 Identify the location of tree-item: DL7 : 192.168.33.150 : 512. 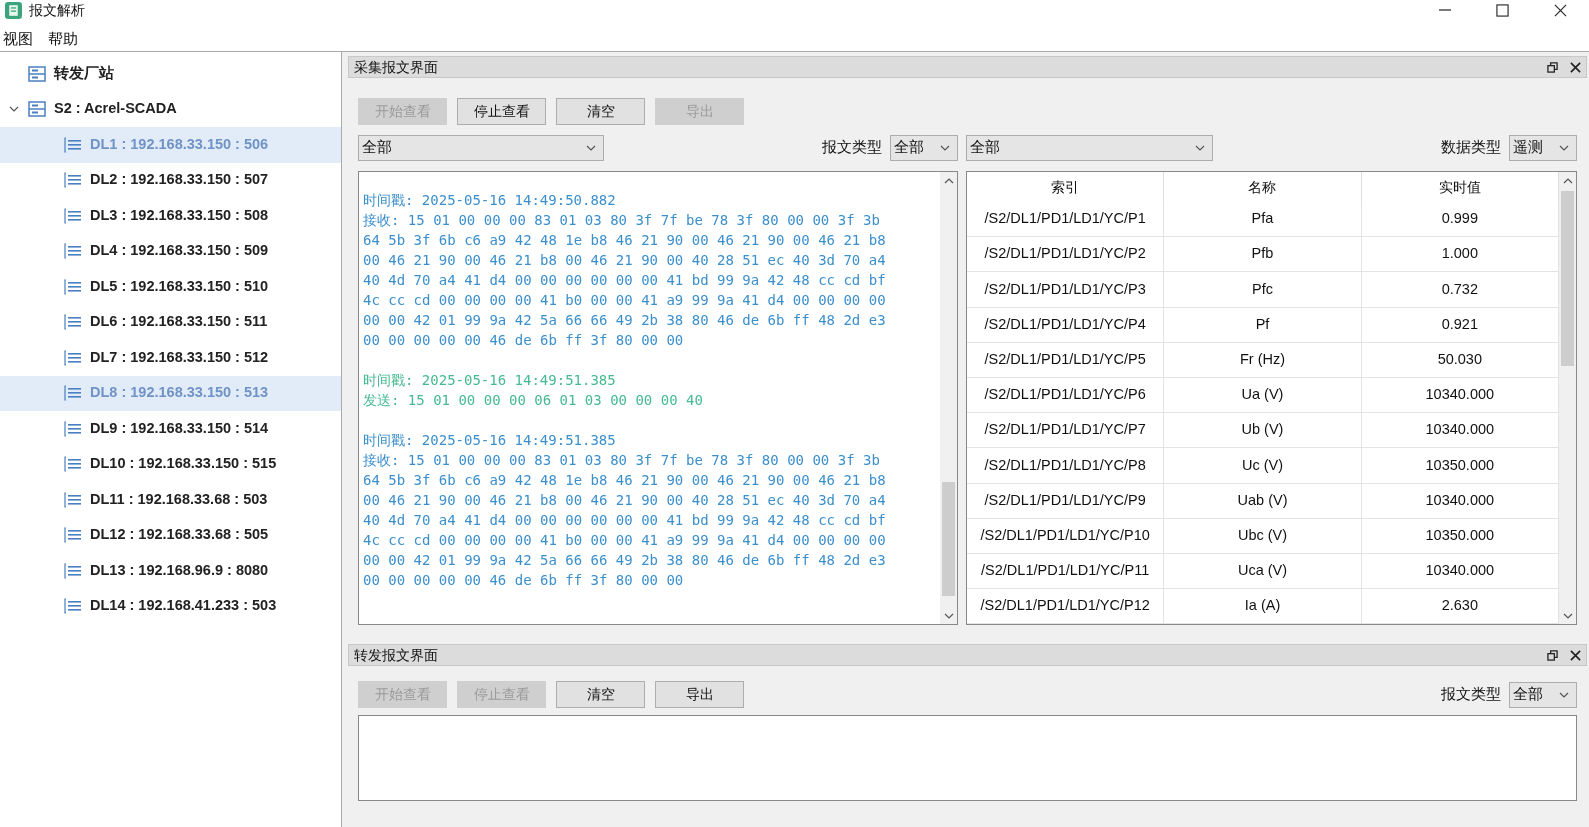
(170, 358).